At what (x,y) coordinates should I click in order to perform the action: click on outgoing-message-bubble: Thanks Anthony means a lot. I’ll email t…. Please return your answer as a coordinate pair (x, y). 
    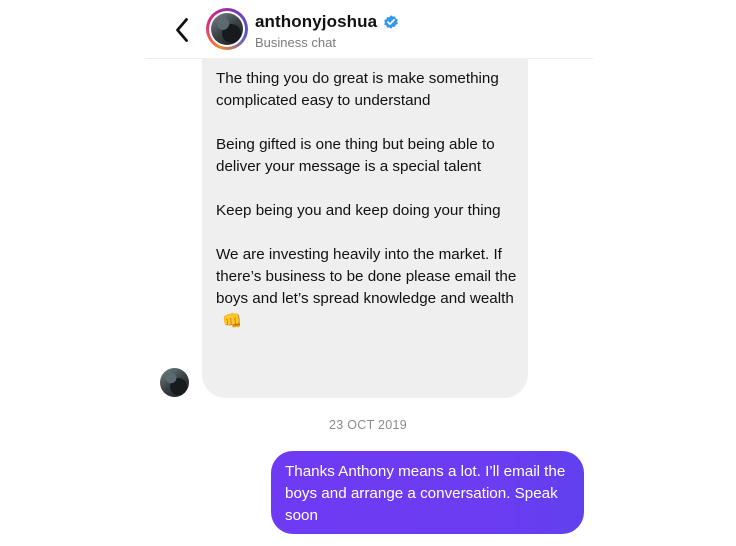
    Looking at the image, I should click on (427, 492).